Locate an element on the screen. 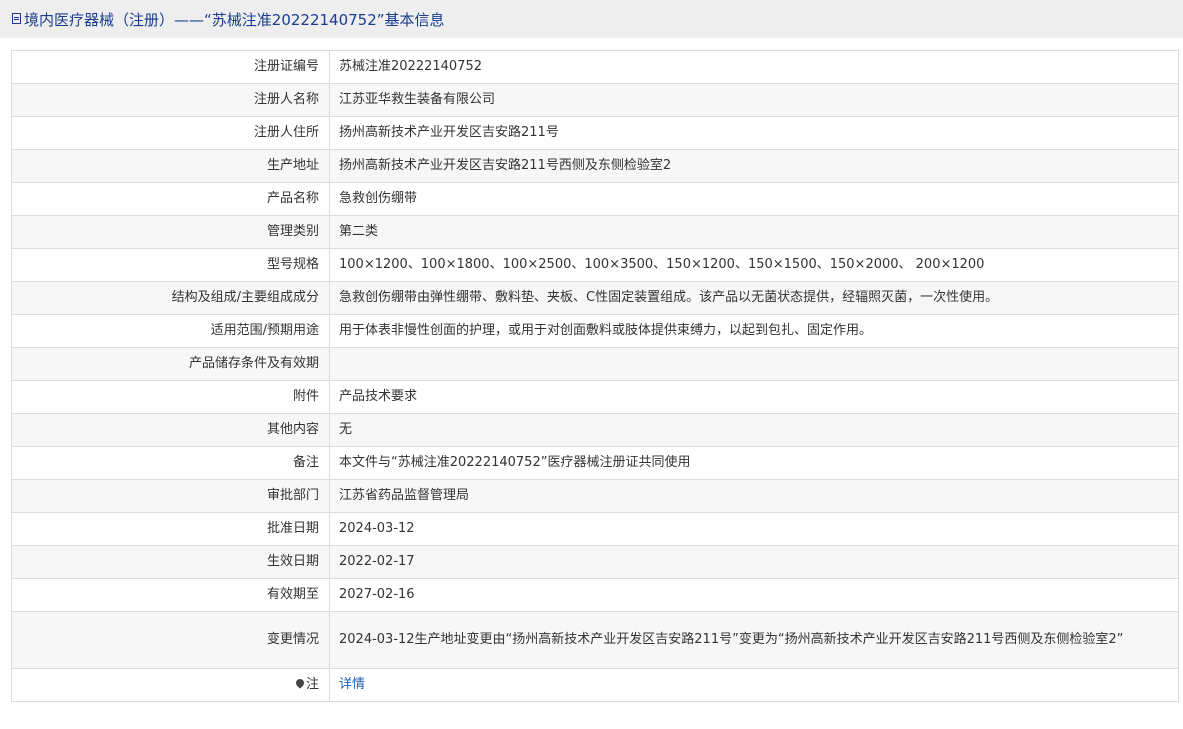 The height and width of the screenshot is (729, 1183). row-label-product-name: 产品名称 is located at coordinates (170, 199).